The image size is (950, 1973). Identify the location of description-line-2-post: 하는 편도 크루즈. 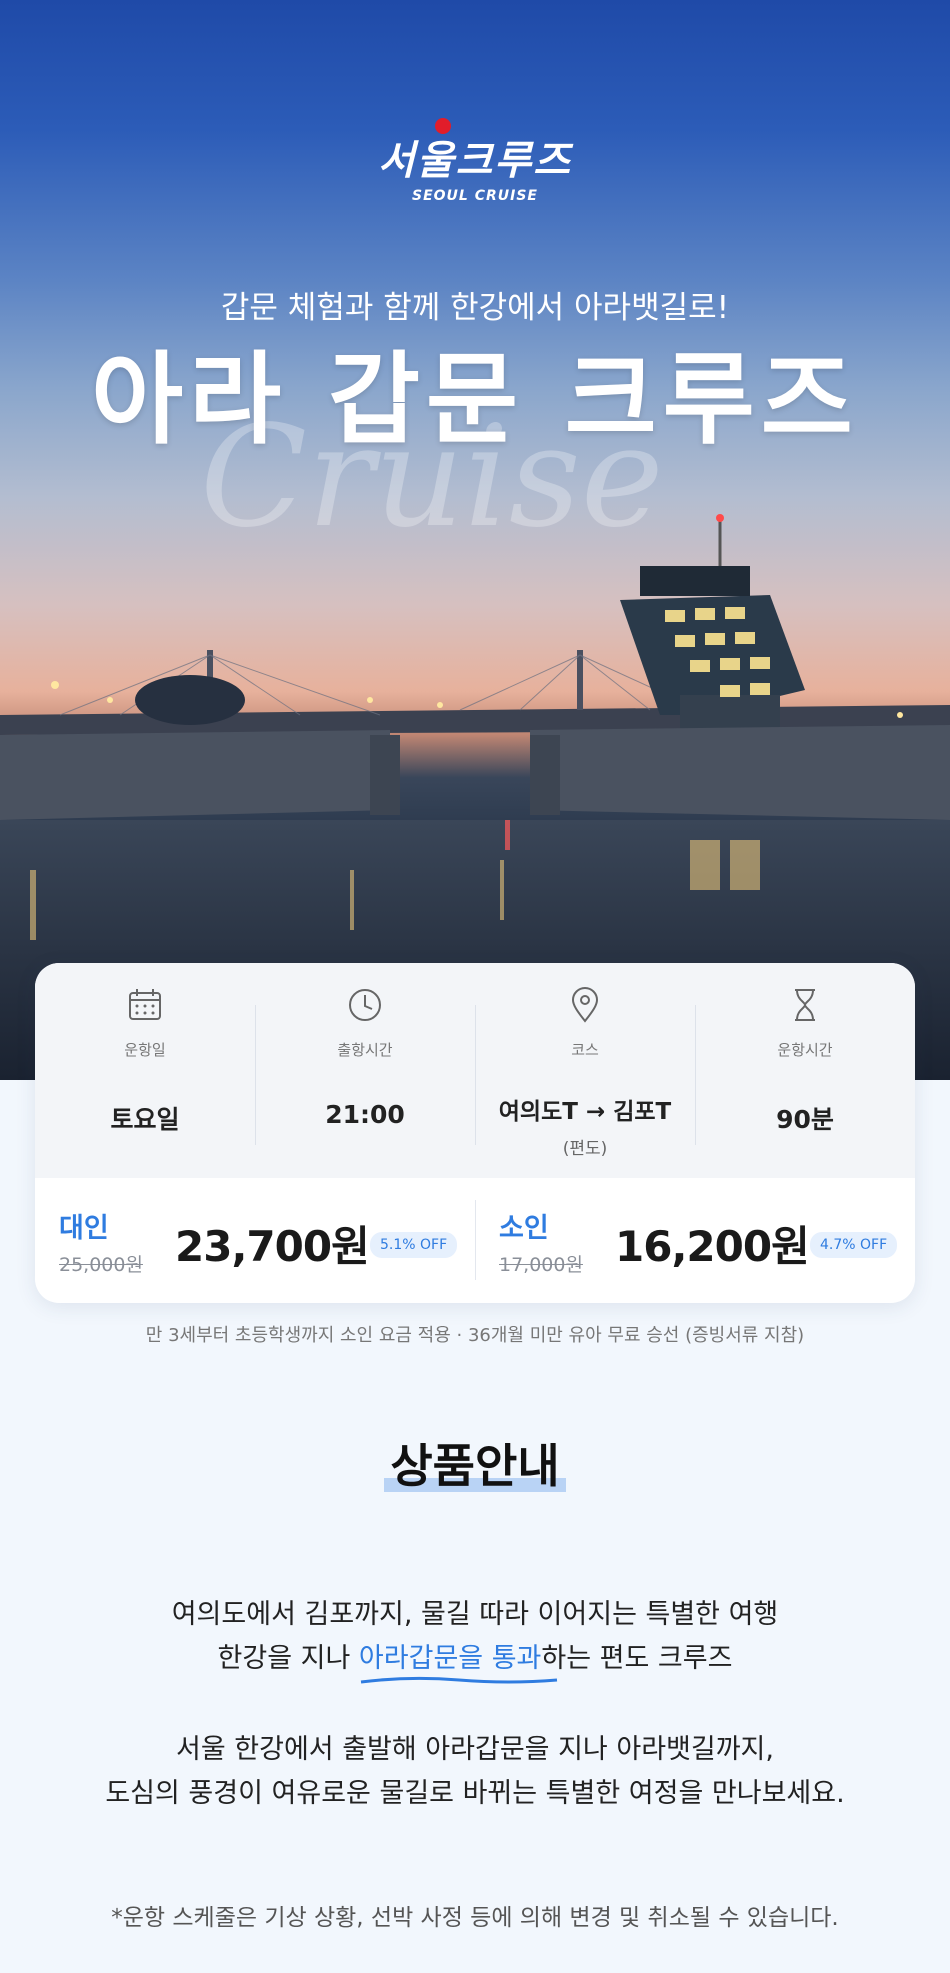
(637, 1658).